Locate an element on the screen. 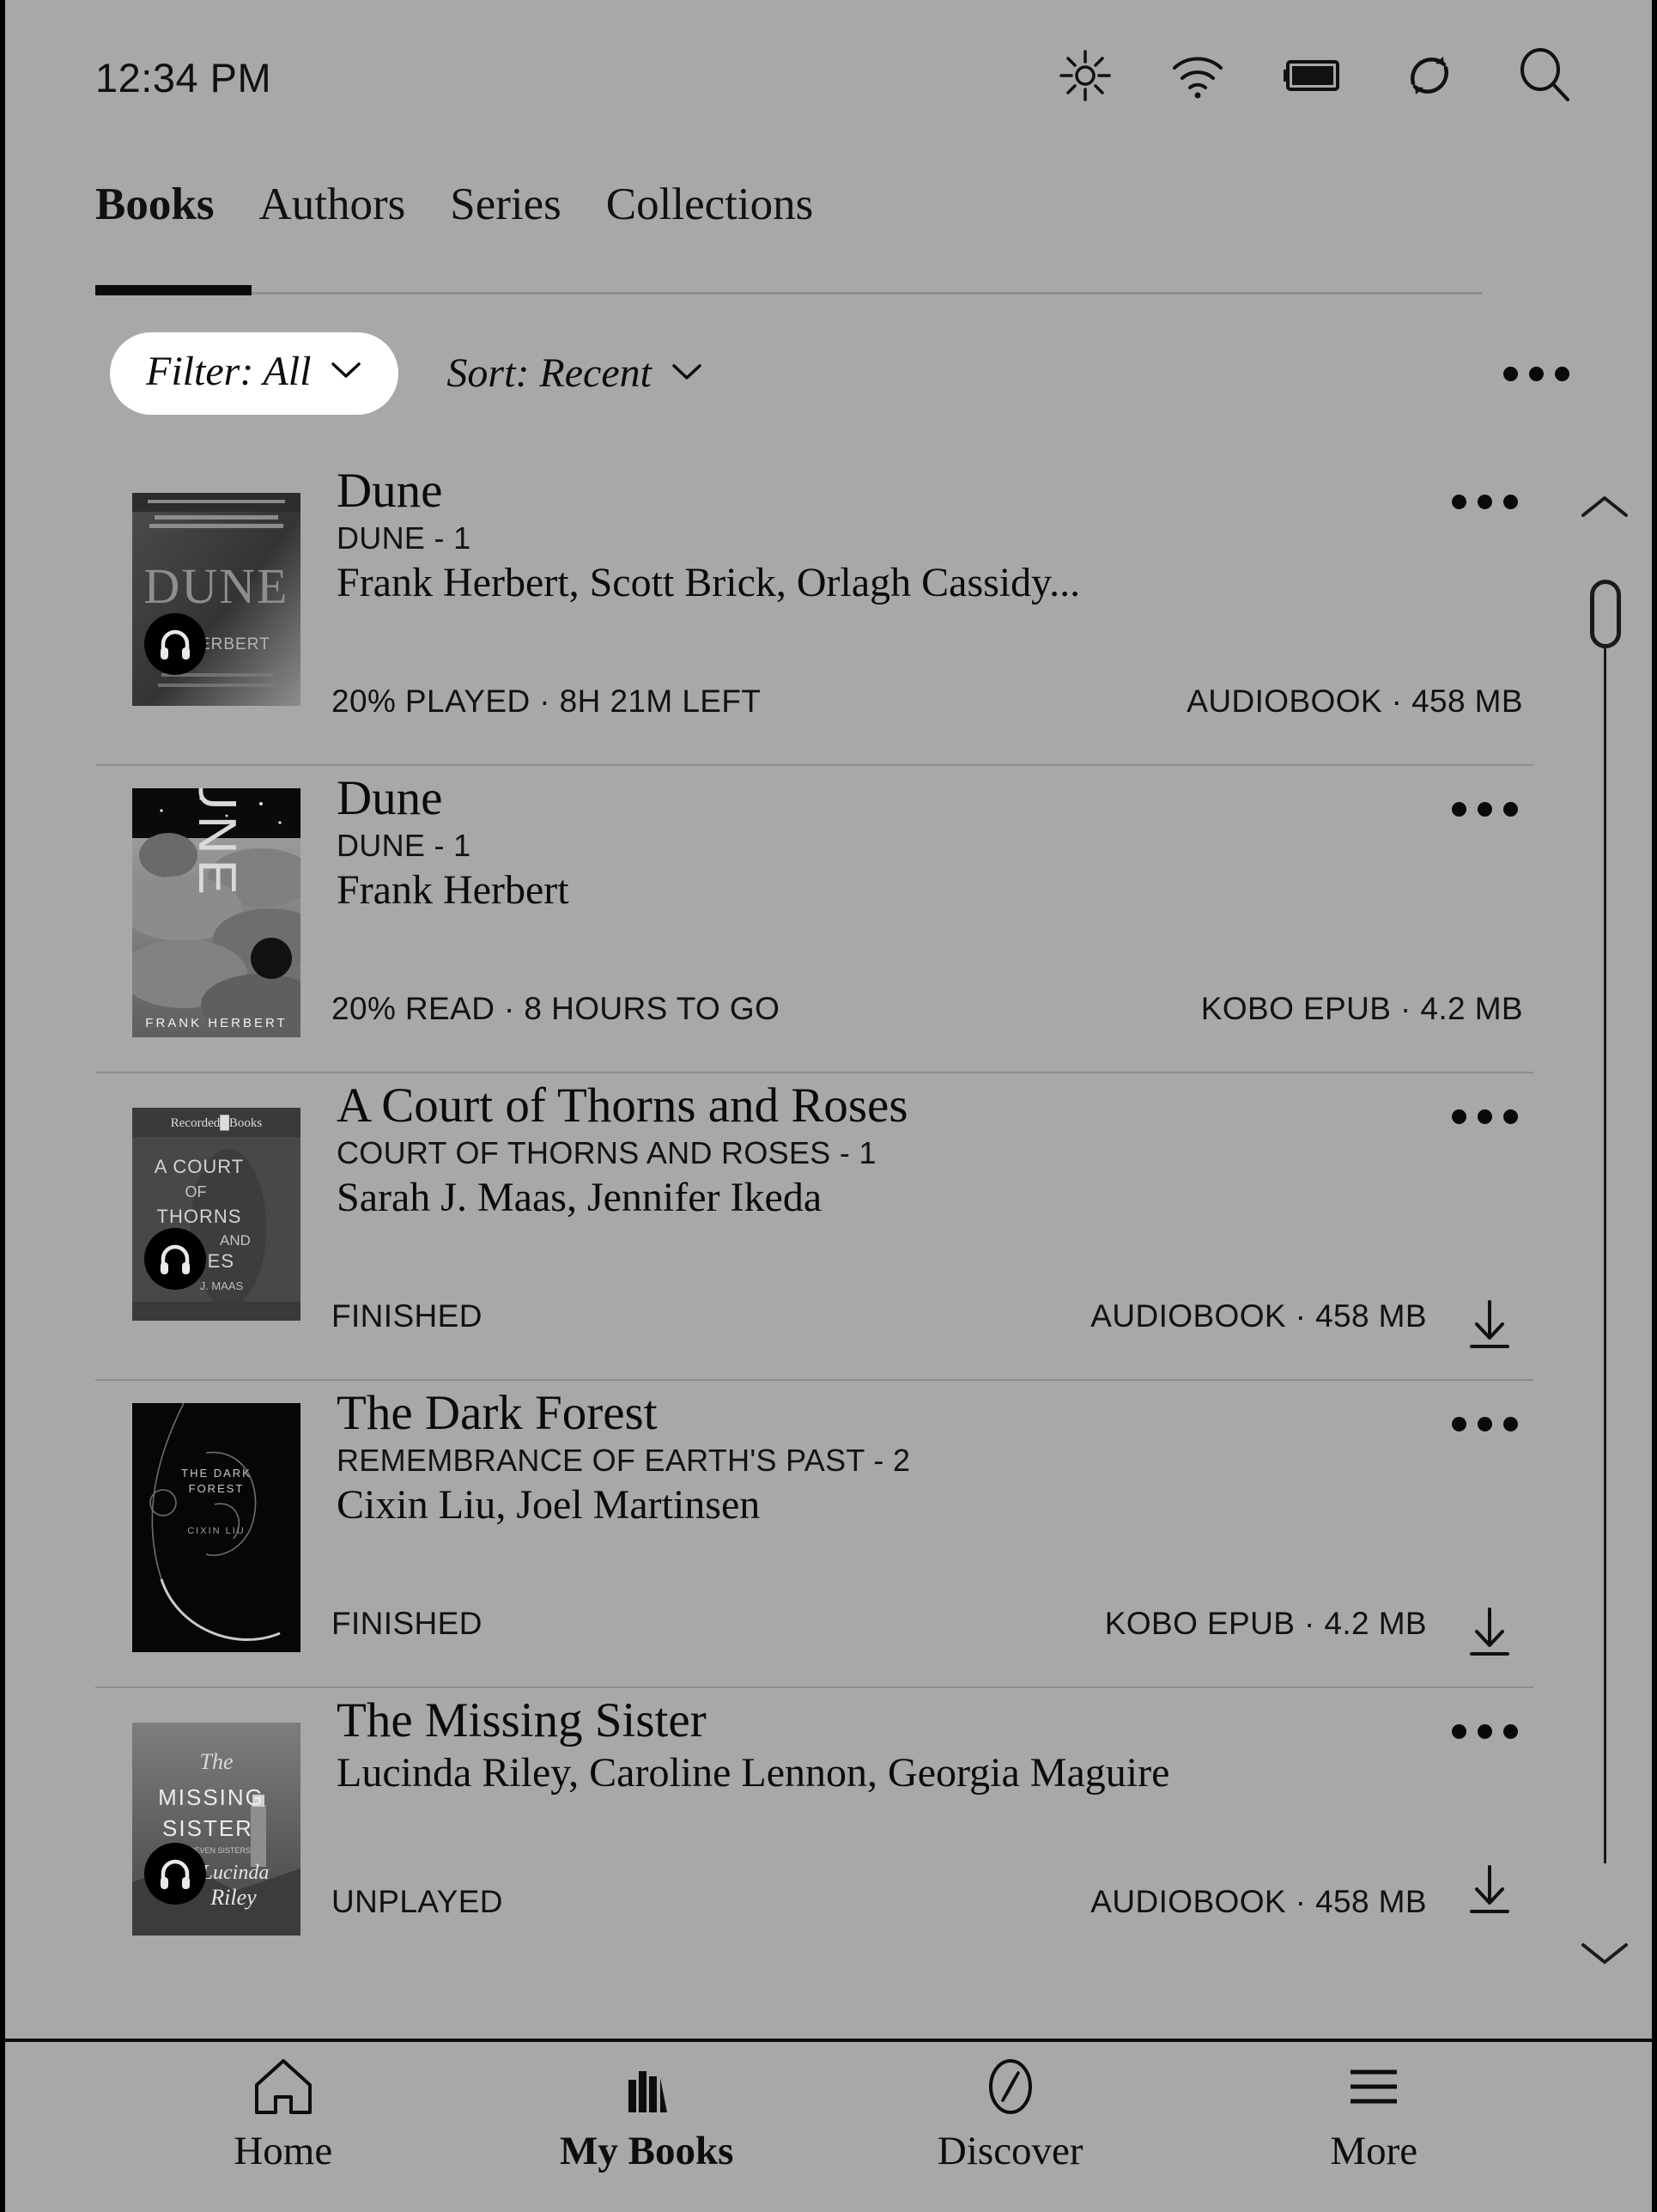 The width and height of the screenshot is (1657, 2212). bottom-nav: Home My Books Discover More is located at coordinates (828, 2127).